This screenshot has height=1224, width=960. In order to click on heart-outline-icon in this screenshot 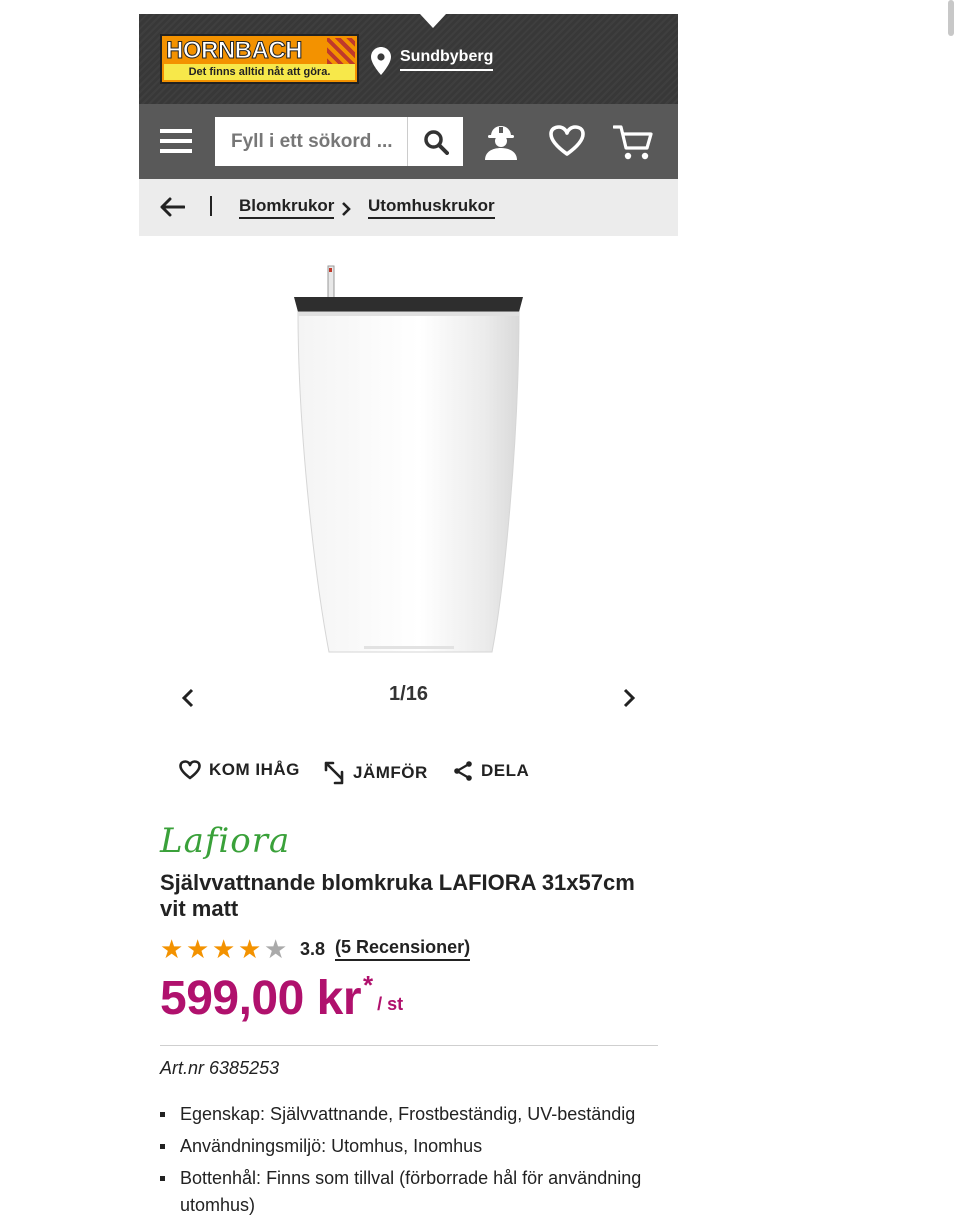, I will do `click(190, 770)`.